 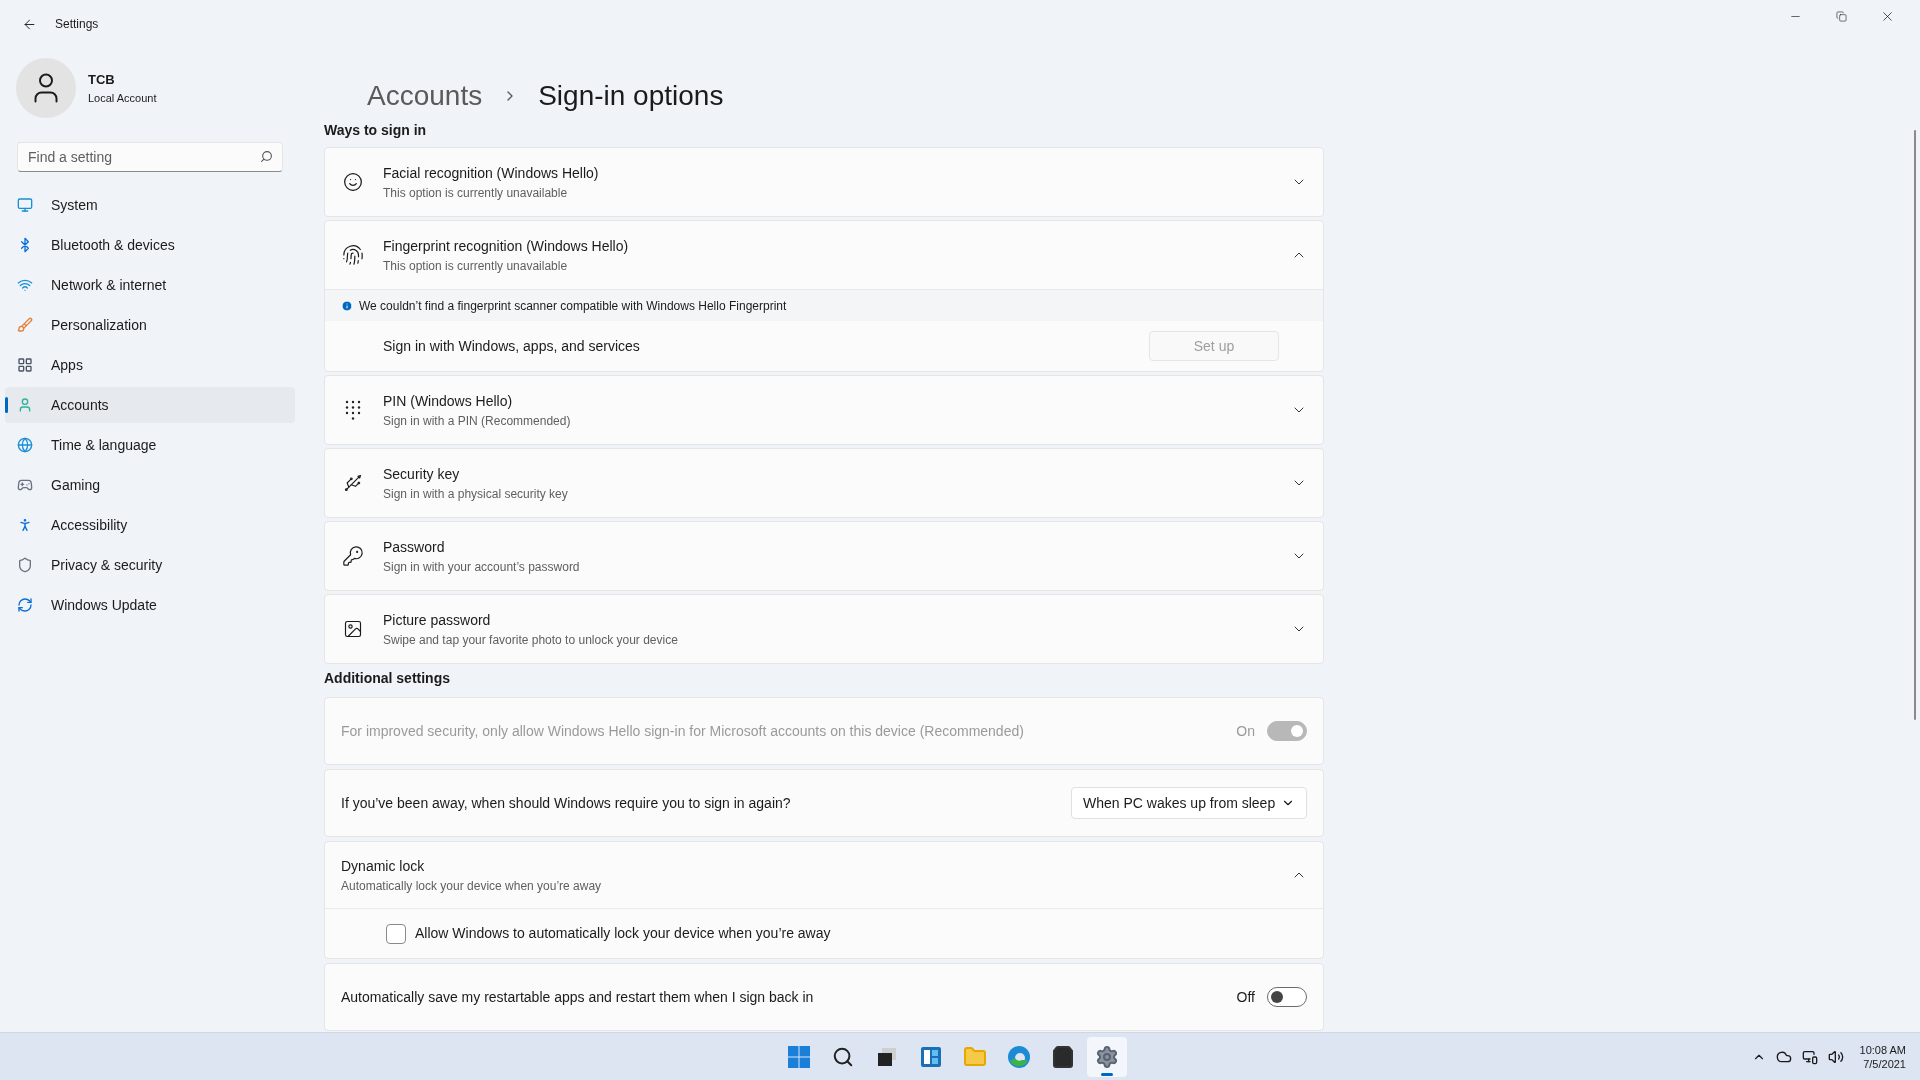 What do you see at coordinates (1019, 1056) in the screenshot?
I see `browser-icon` at bounding box center [1019, 1056].